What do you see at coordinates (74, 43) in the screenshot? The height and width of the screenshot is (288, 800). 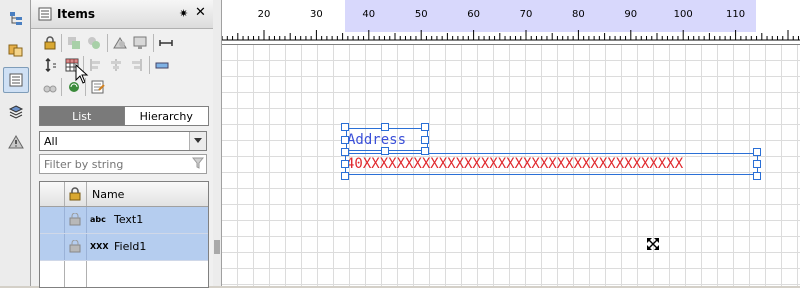 I see `bring-forward-icon` at bounding box center [74, 43].